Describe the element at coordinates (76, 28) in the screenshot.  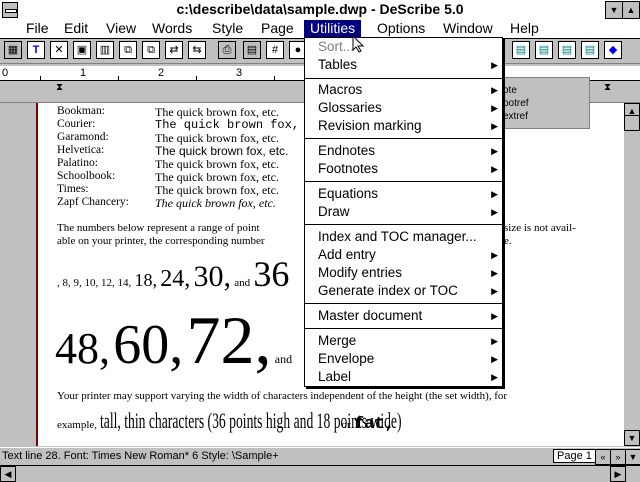
I see `menu-edit: Edit` at that location.